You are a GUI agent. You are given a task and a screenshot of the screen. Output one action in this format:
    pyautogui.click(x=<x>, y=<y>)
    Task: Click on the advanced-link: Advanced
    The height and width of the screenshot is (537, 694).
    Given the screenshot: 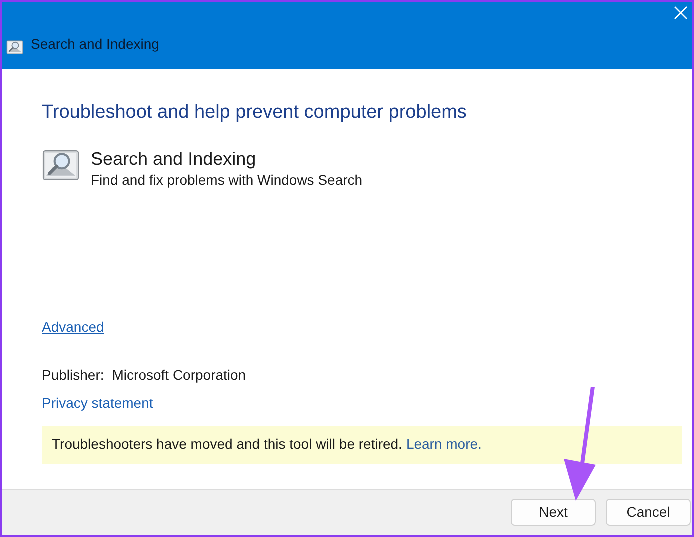 What is the action you would take?
    pyautogui.click(x=73, y=327)
    